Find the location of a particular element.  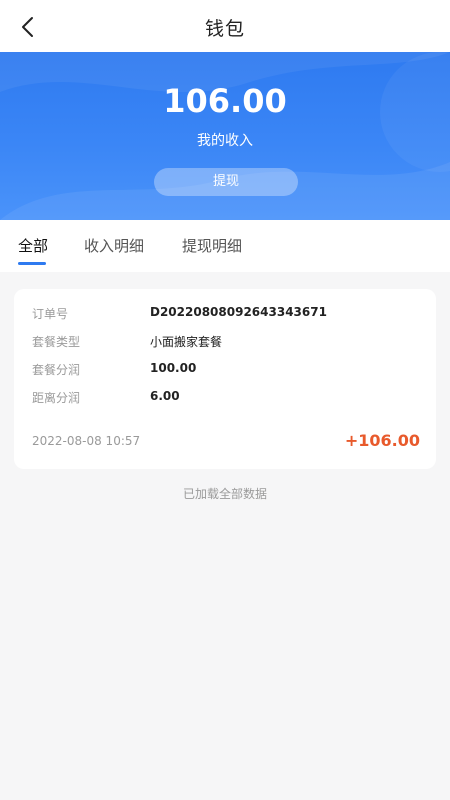

order-number-value: D20220808092643343671 is located at coordinates (238, 312).